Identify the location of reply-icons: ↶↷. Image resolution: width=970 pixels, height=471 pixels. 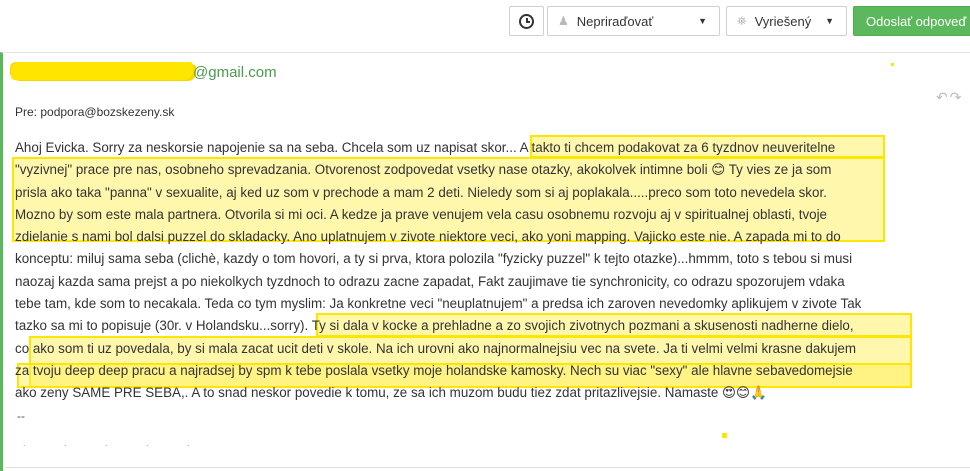
(949, 97).